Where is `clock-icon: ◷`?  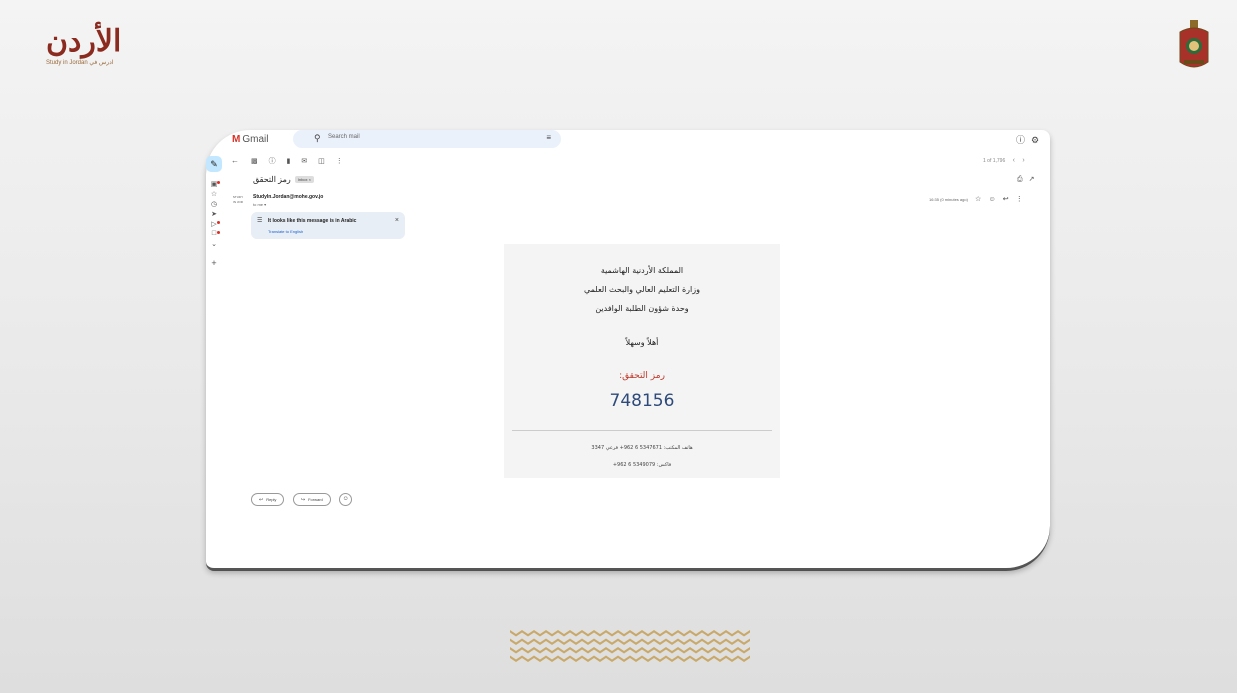
clock-icon: ◷ is located at coordinates (214, 205).